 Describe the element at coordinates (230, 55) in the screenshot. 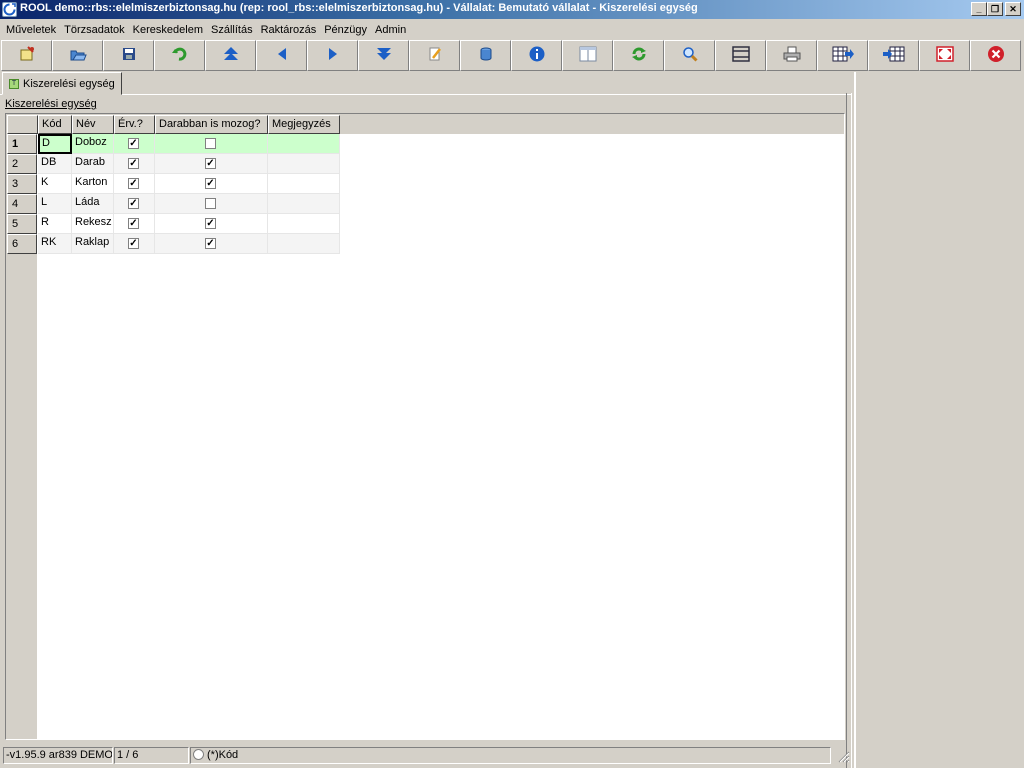

I see `first-record-button` at that location.